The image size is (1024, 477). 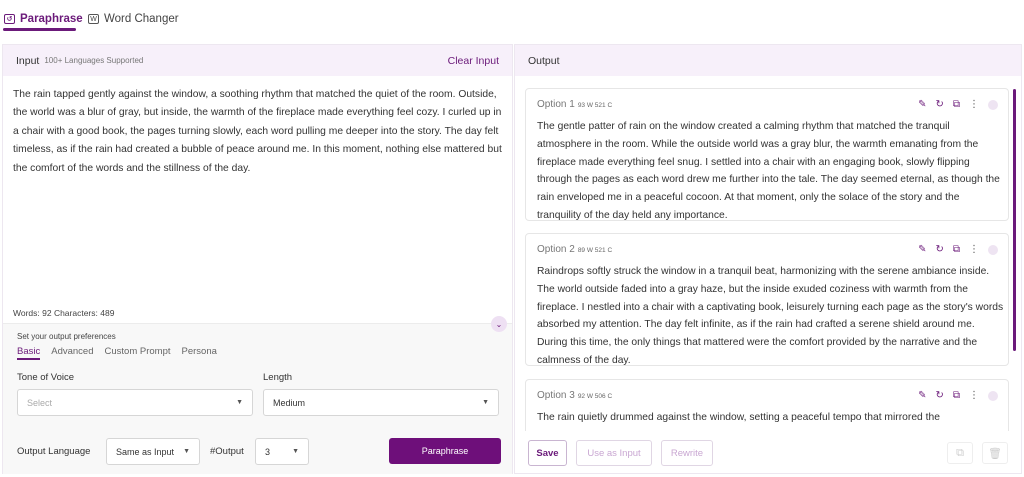 I want to click on length-value: Medium, so click(x=289, y=402).